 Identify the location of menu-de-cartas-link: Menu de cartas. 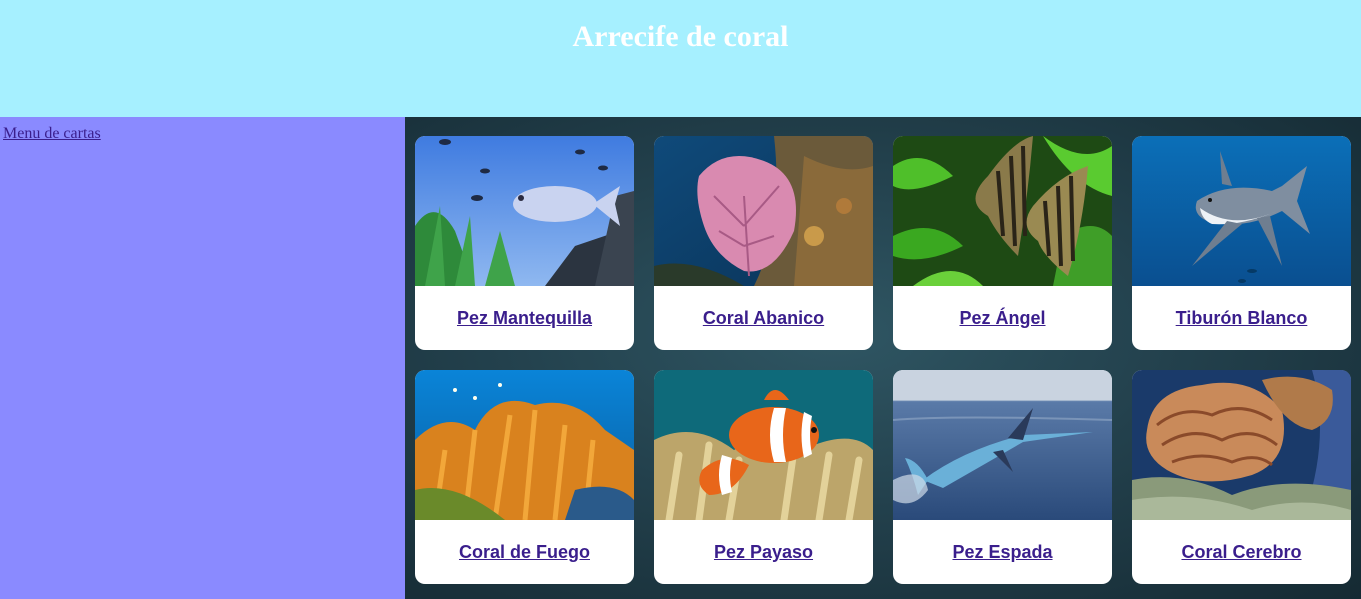
(52, 134).